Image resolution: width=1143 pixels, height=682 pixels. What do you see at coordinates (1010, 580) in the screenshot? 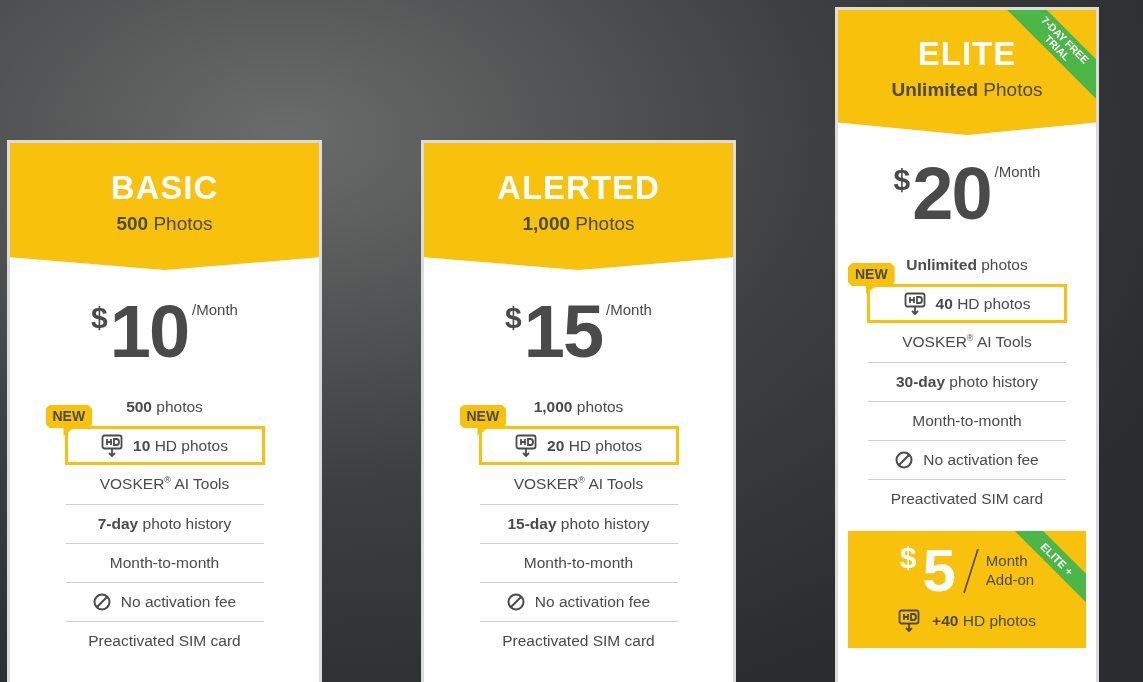
I see `addon-label: Add-on` at bounding box center [1010, 580].